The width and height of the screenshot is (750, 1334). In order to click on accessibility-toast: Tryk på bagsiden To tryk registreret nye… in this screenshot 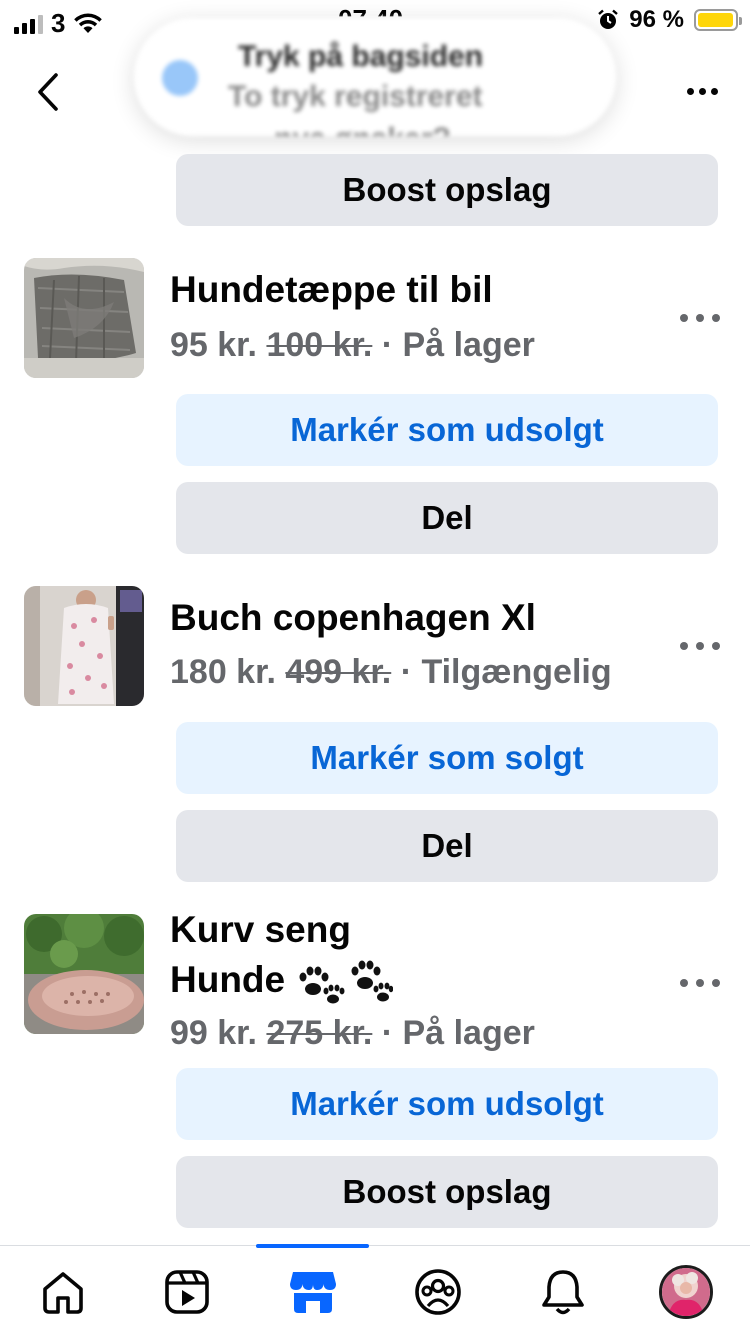, I will do `click(375, 77)`.